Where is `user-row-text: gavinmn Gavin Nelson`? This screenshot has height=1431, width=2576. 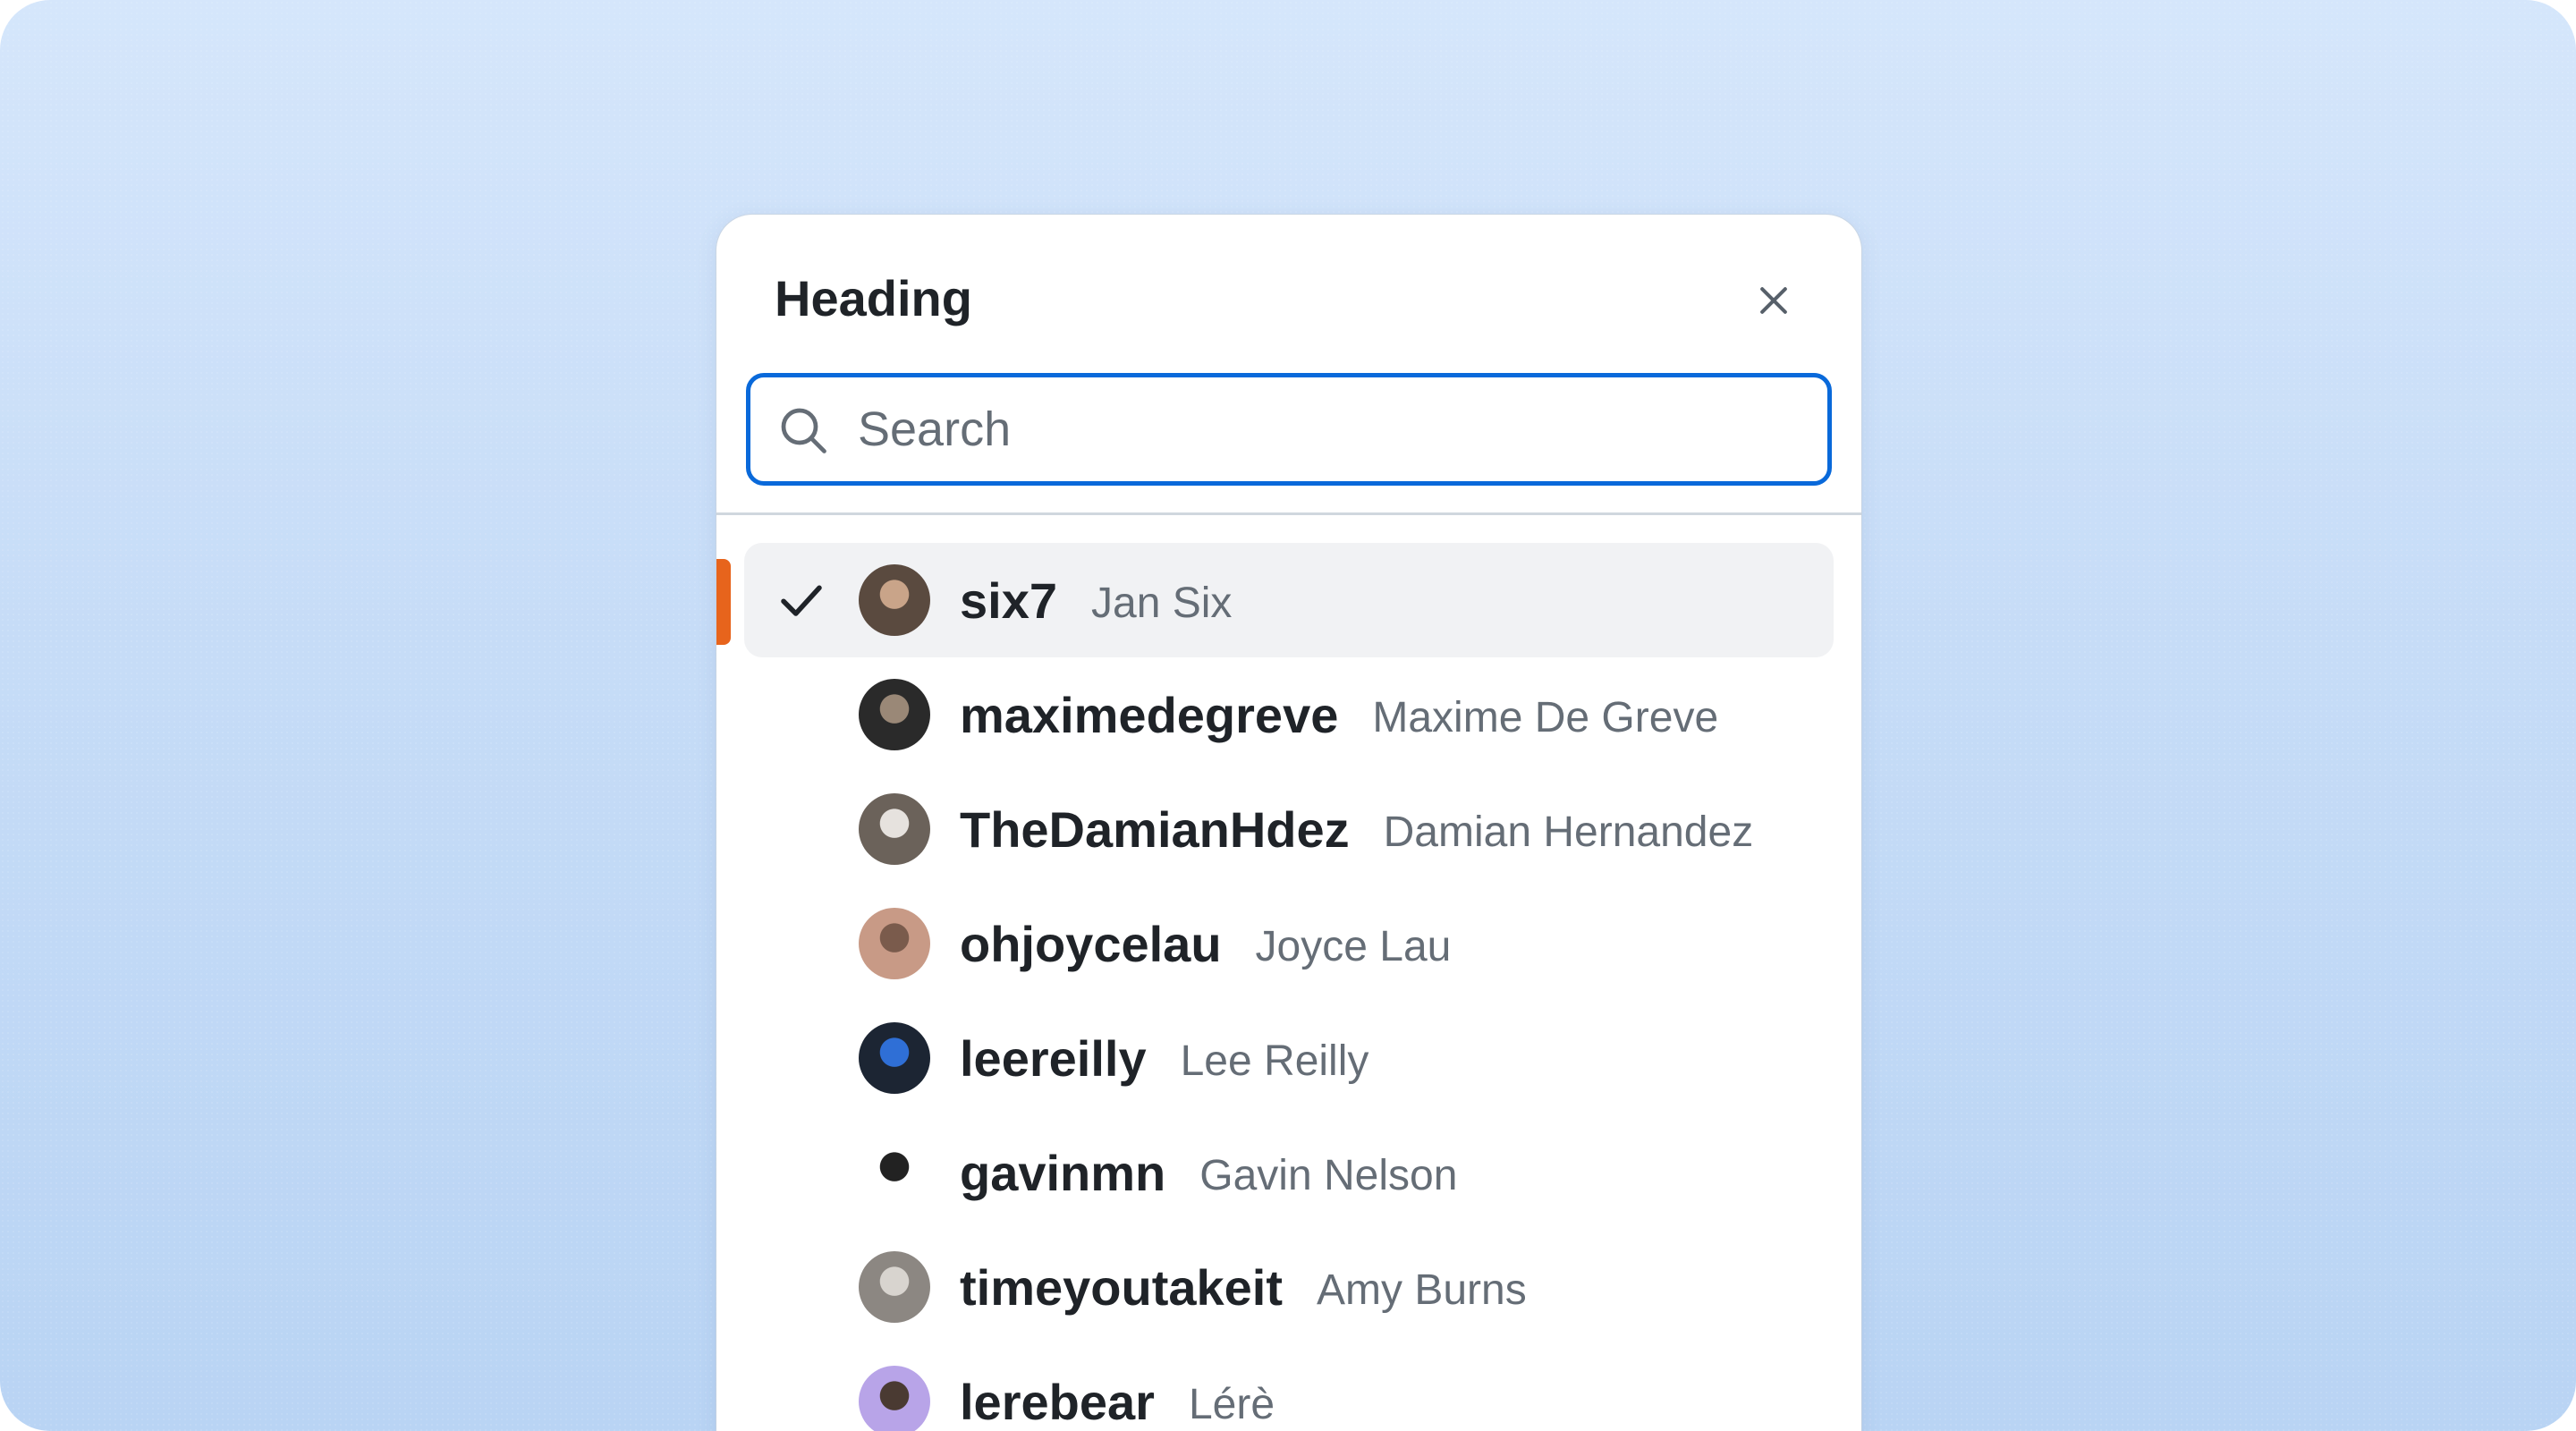 user-row-text: gavinmn Gavin Nelson is located at coordinates (1208, 1173).